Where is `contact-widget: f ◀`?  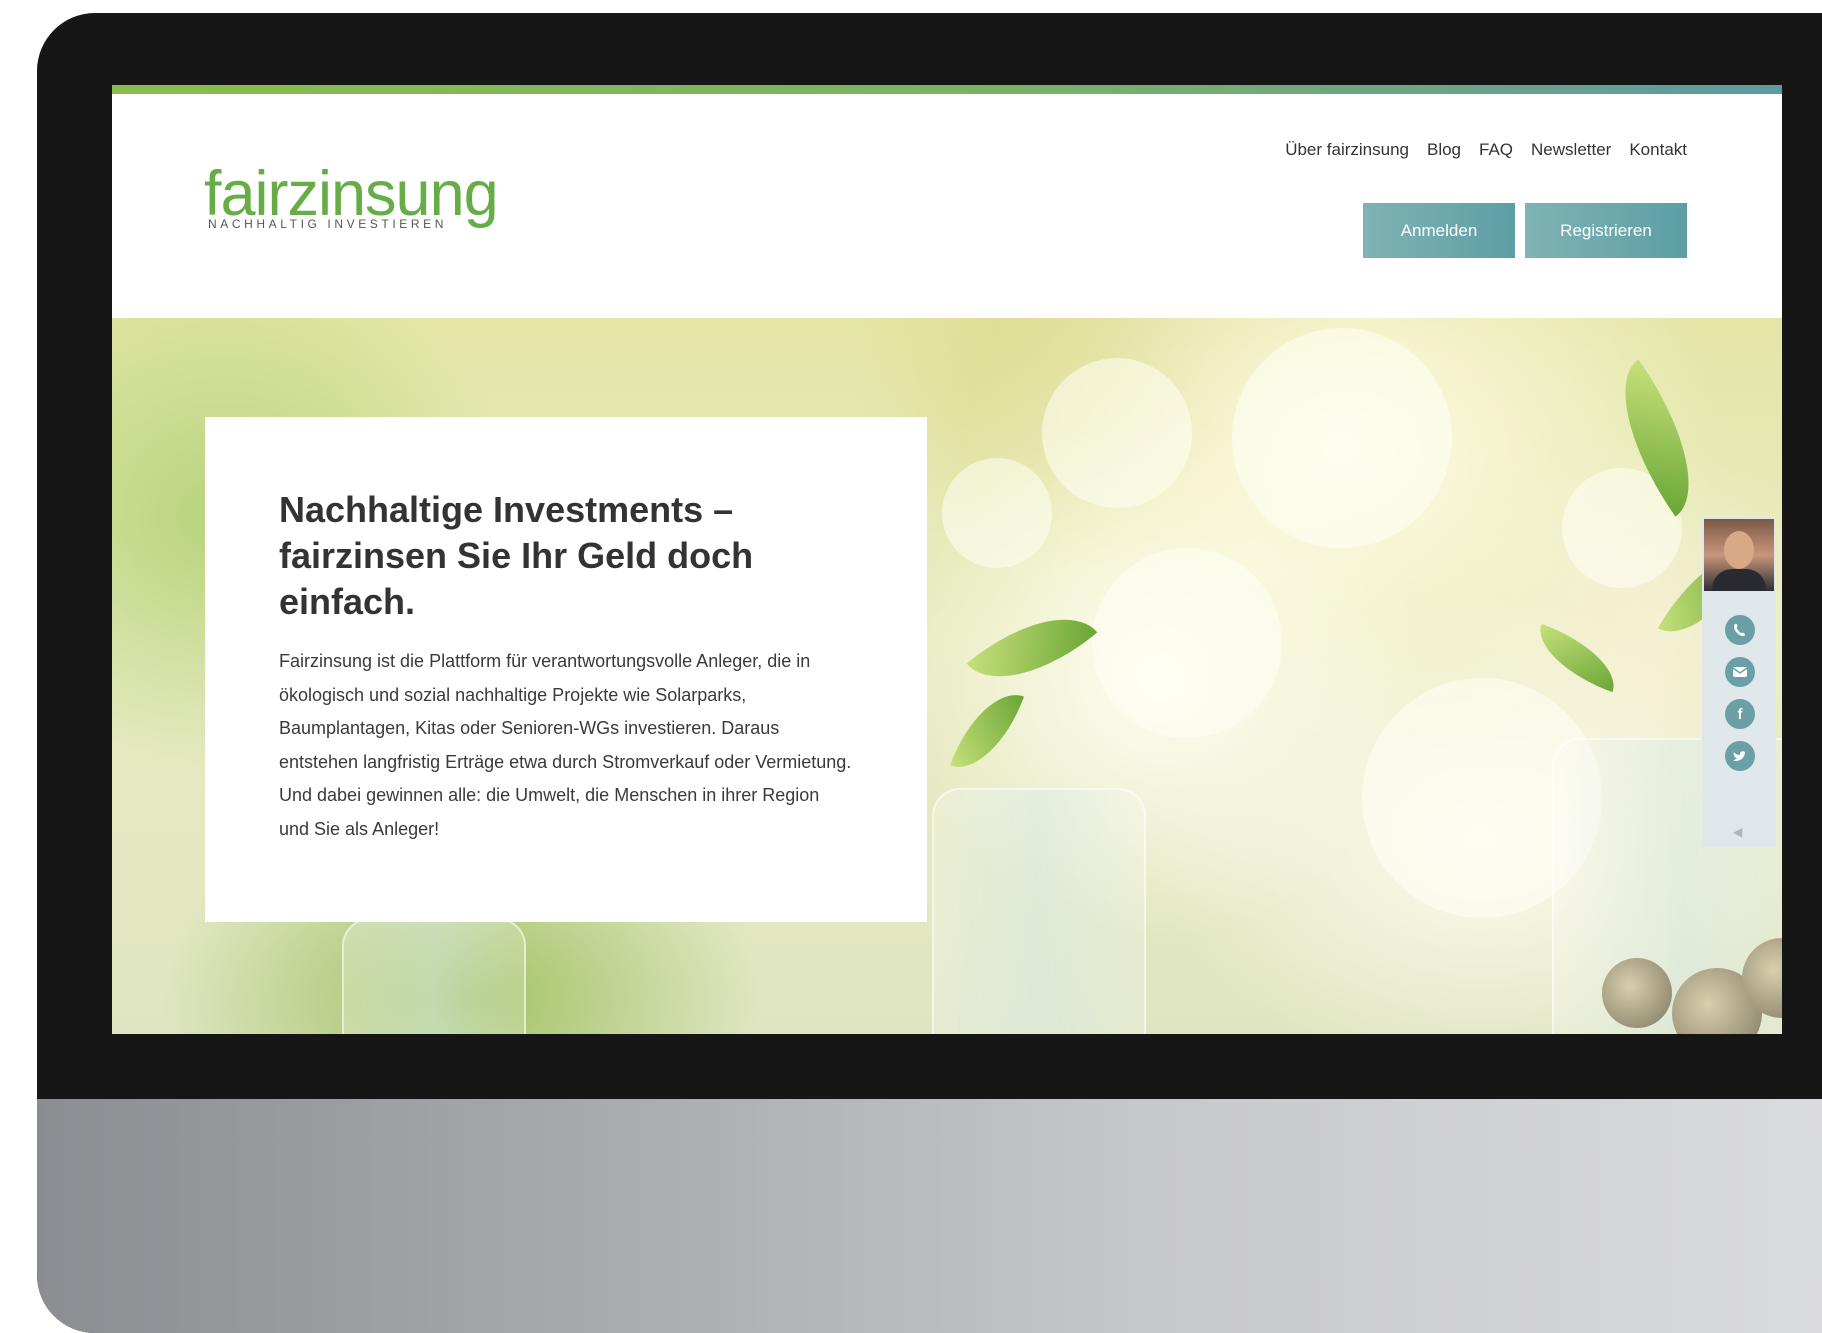 contact-widget: f ◀ is located at coordinates (1739, 682).